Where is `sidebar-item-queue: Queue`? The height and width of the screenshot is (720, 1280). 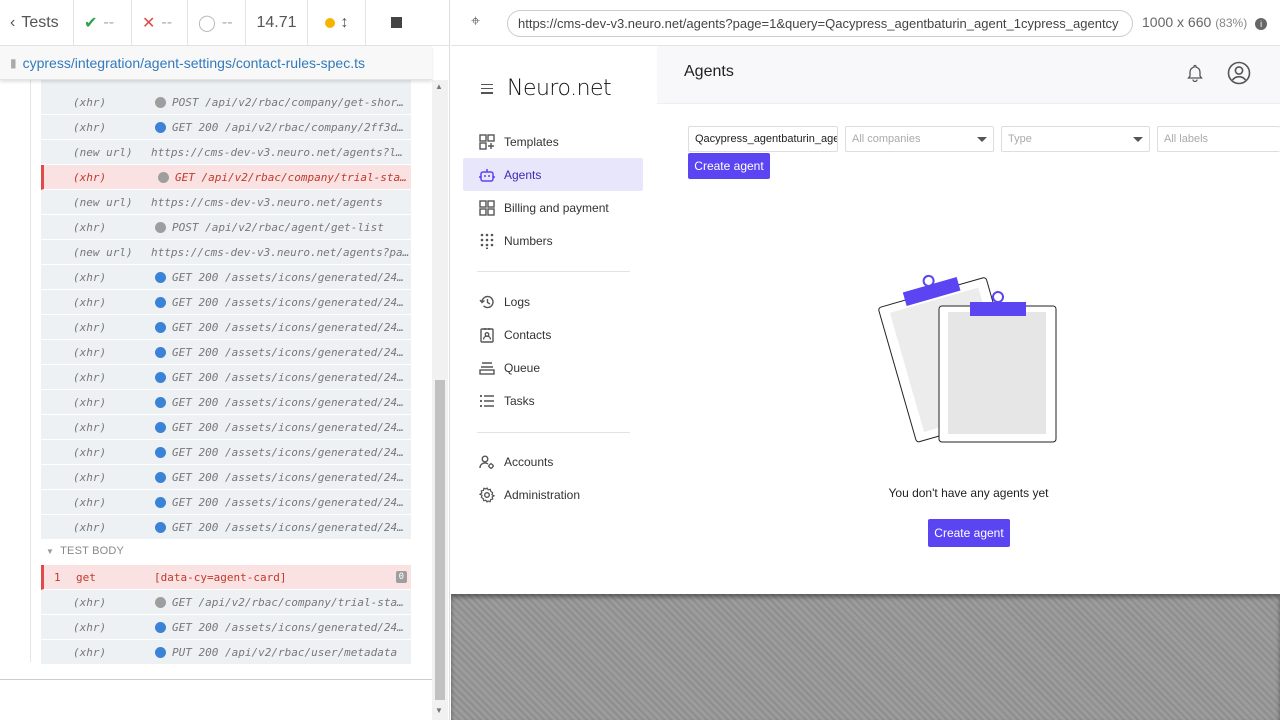 sidebar-item-queue: Queue is located at coordinates (553, 367).